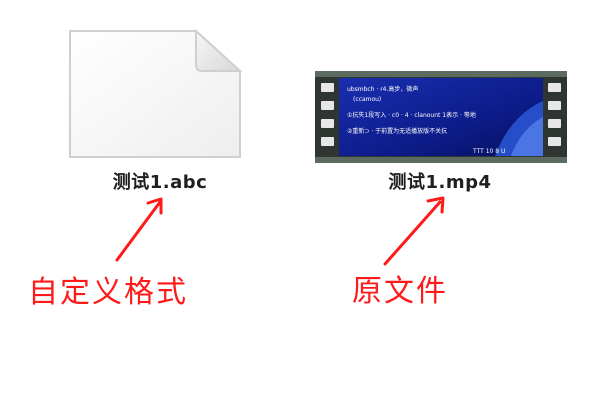 The image size is (600, 412). What do you see at coordinates (108, 292) in the screenshot?
I see `annotation-custom-format: 自定义格式` at bounding box center [108, 292].